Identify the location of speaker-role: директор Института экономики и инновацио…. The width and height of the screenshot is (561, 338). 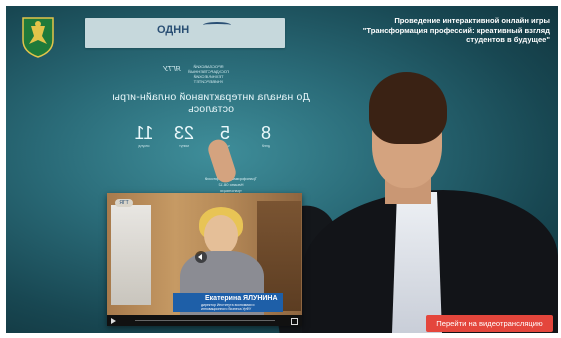
(228, 307).